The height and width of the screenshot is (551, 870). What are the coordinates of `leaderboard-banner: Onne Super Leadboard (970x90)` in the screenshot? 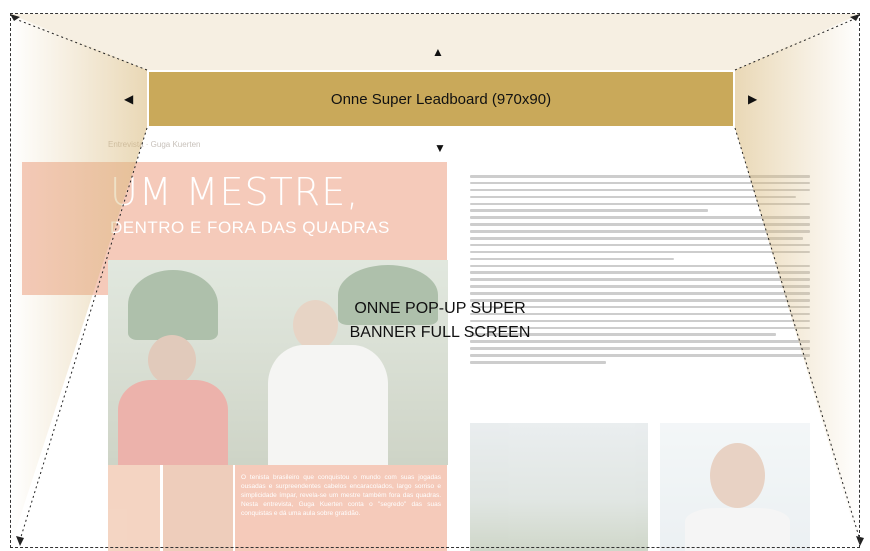 It's located at (441, 99).